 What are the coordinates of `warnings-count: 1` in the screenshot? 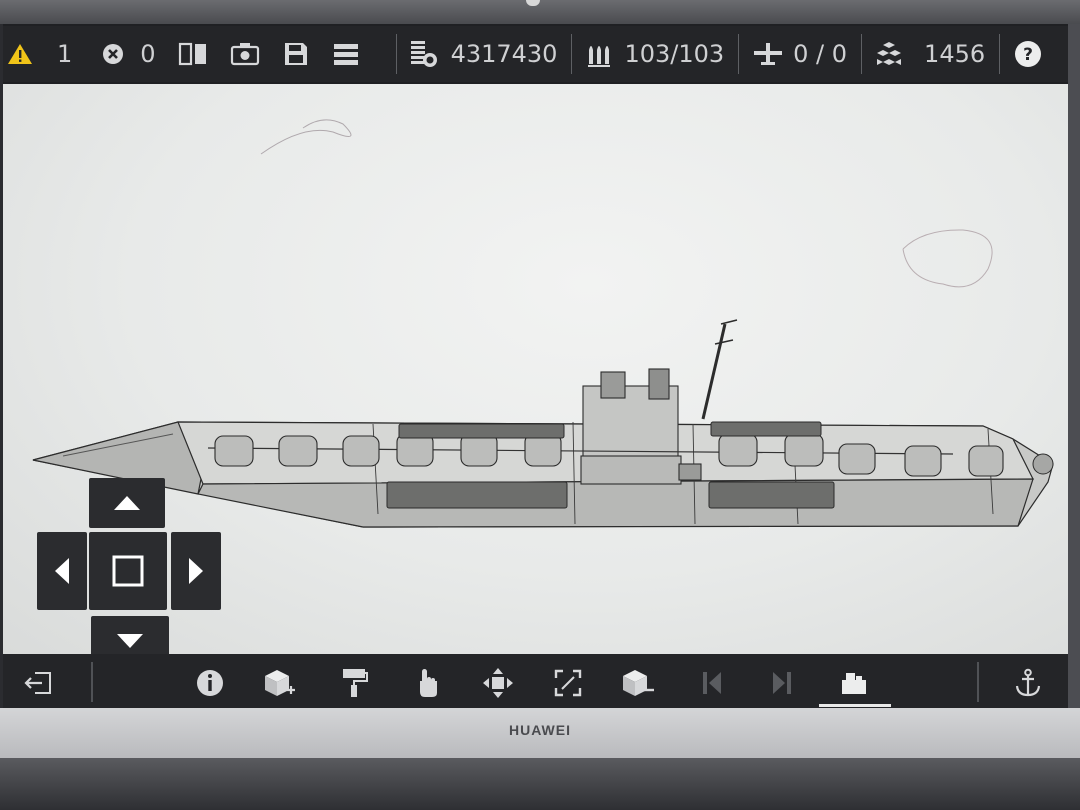 It's located at (65, 54).